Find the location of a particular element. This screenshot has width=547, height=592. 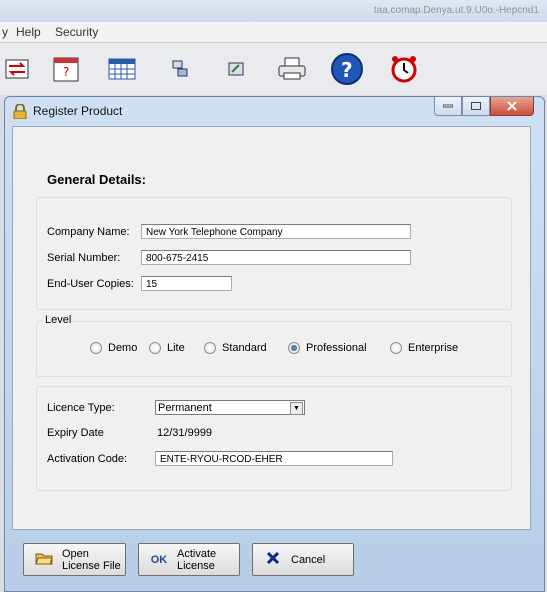

close-icon is located at coordinates (512, 106).